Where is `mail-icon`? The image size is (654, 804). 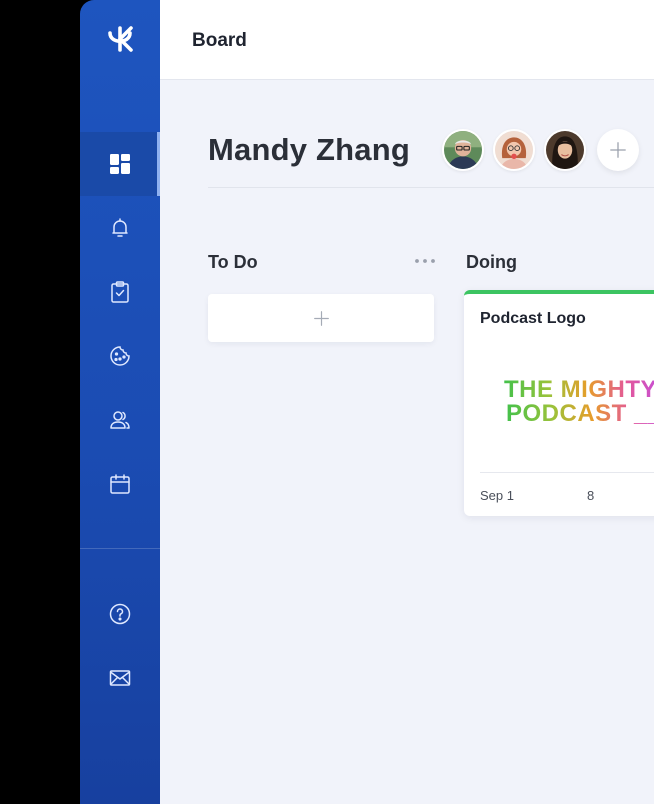
mail-icon is located at coordinates (120, 678).